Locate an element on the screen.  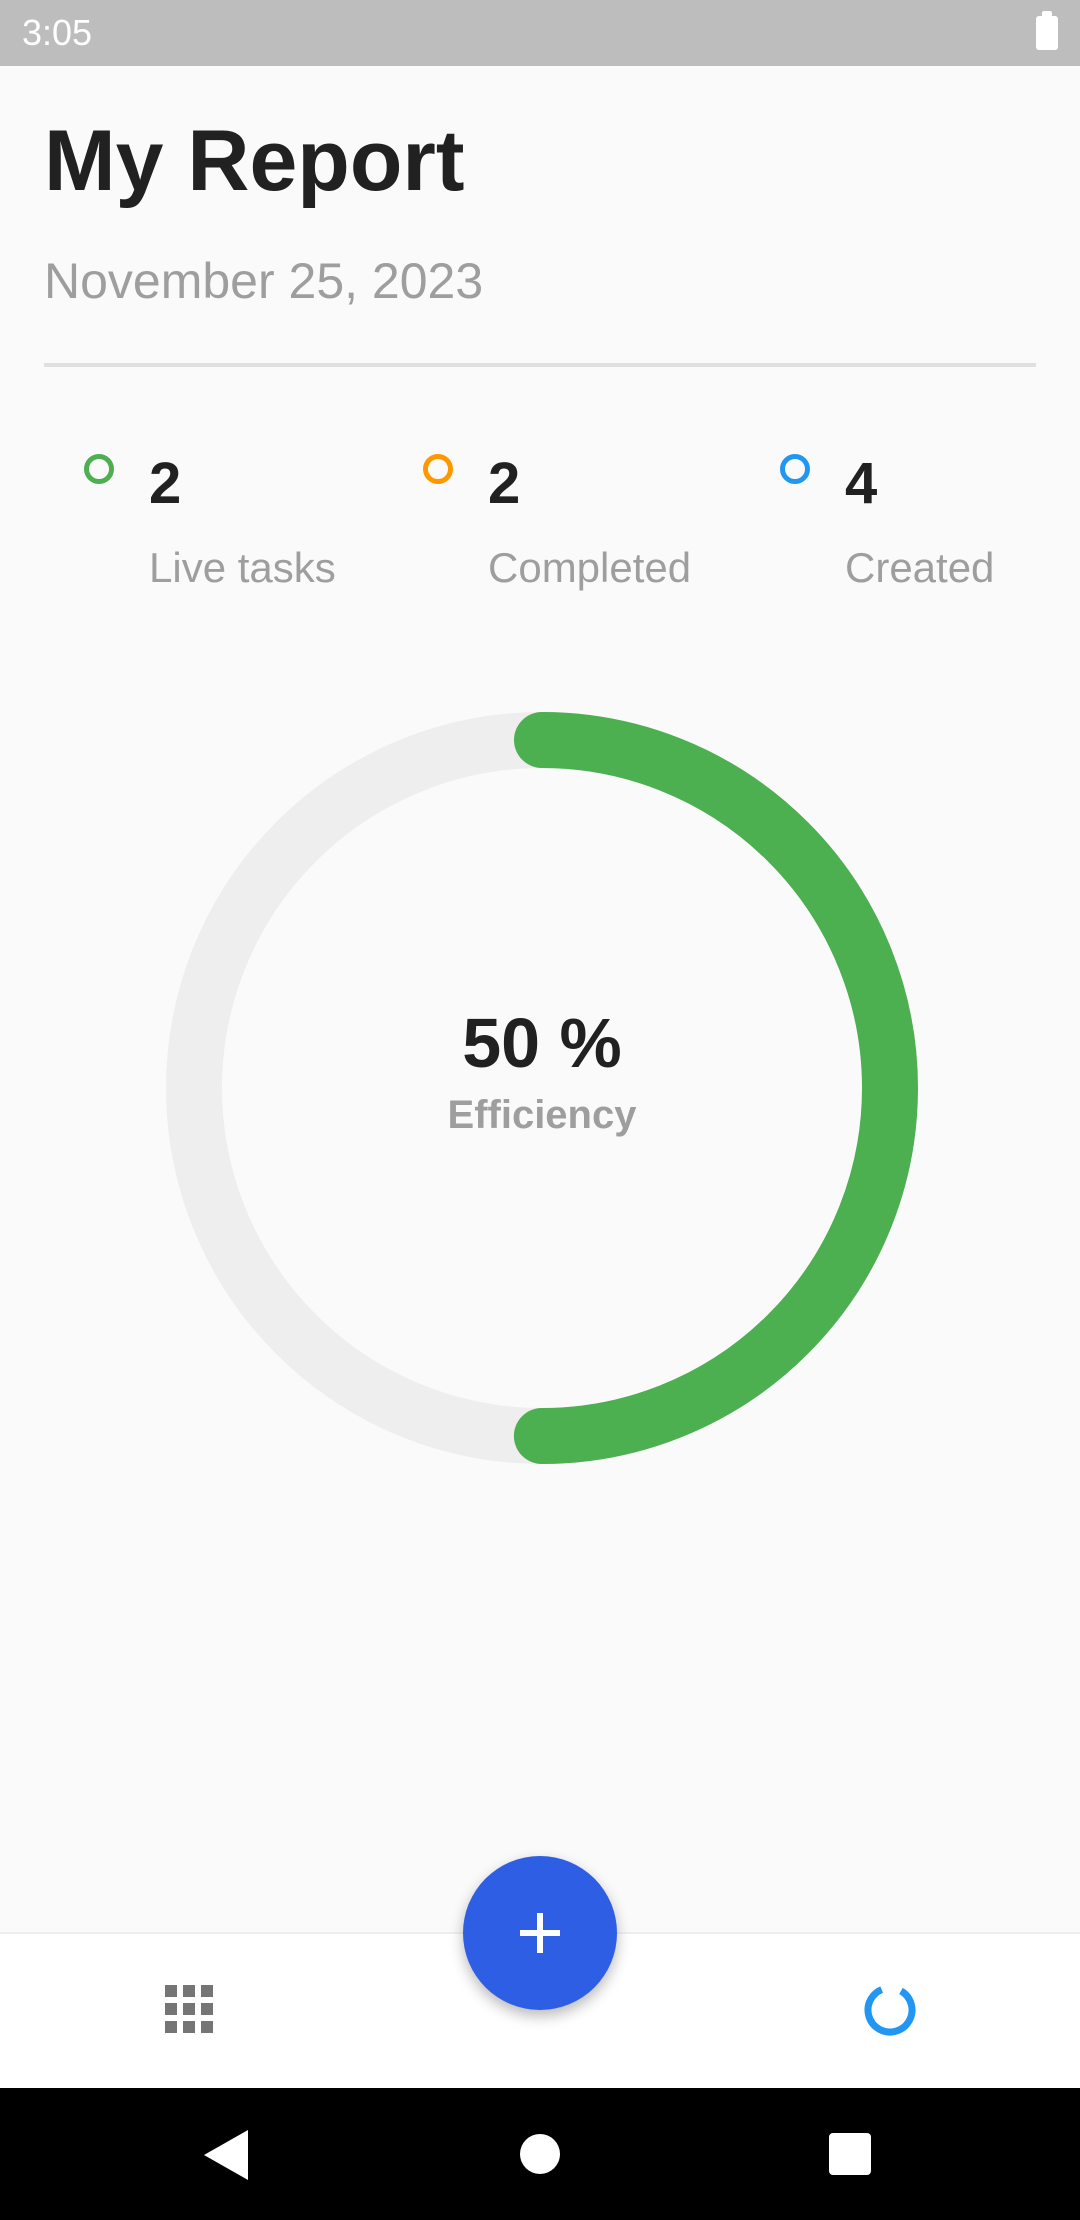
system-navigation-bar is located at coordinates (540, 2154).